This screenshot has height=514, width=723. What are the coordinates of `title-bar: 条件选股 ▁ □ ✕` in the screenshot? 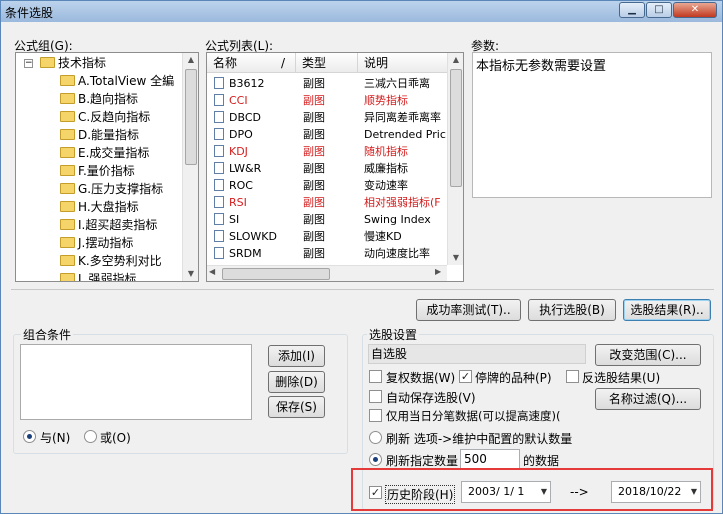 It's located at (361, 11).